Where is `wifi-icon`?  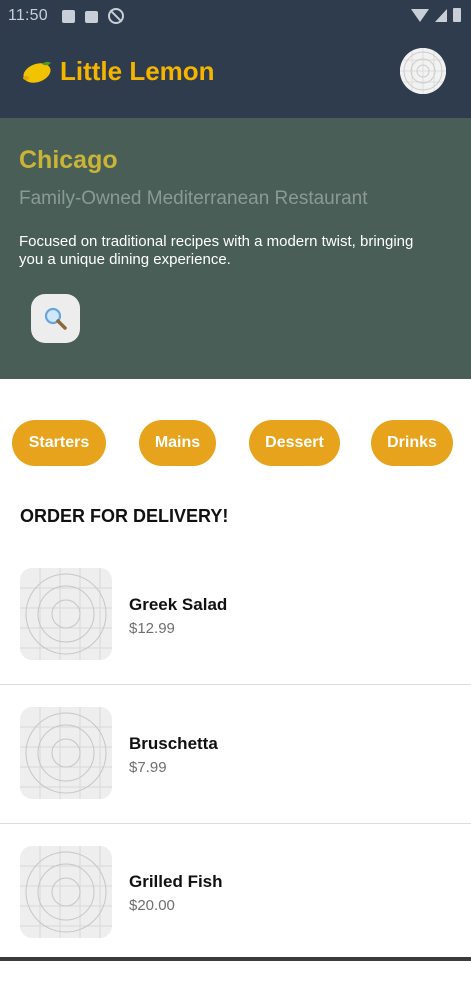 wifi-icon is located at coordinates (420, 15).